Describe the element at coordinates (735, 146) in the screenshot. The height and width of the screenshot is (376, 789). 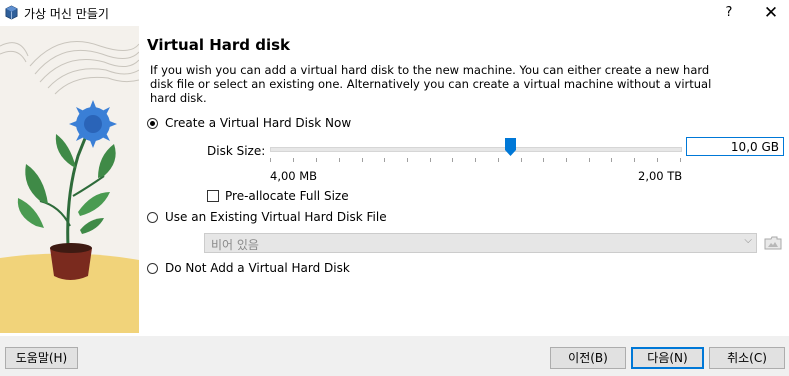
I see `disk-size-input: 10,0 GB` at that location.